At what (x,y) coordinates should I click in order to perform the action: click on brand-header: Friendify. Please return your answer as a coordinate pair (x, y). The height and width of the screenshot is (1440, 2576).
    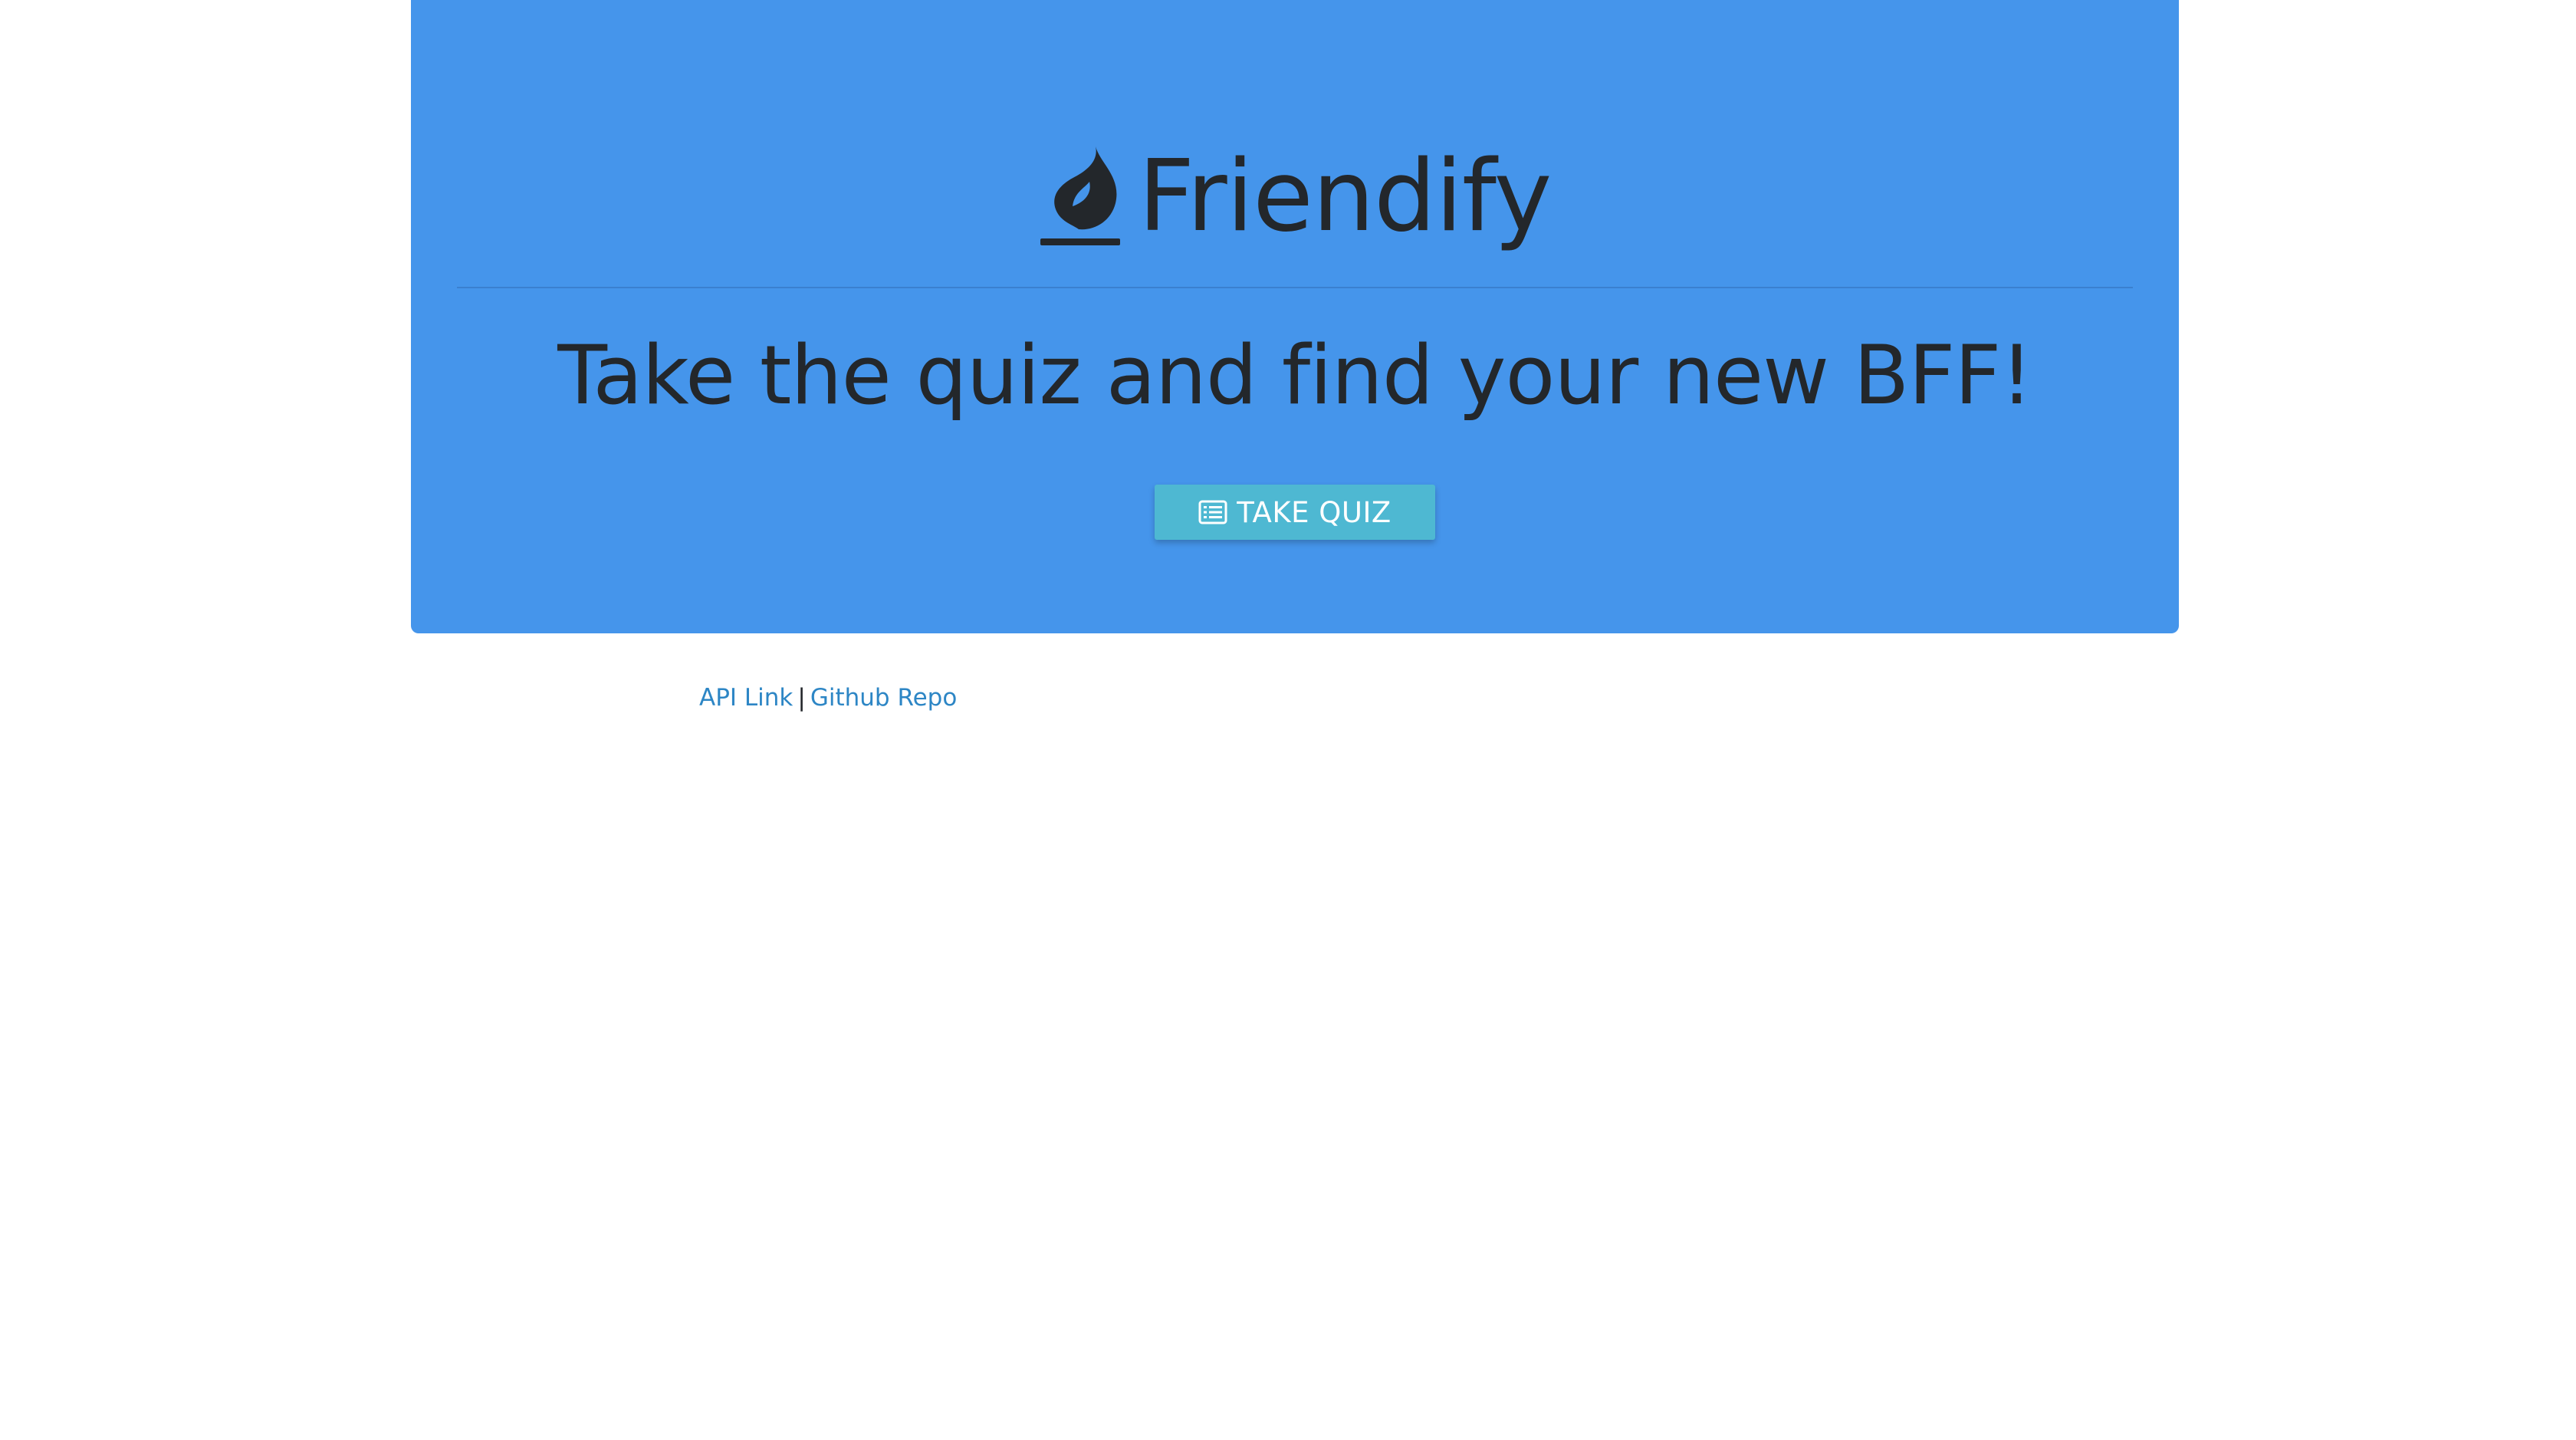
    Looking at the image, I should click on (1295, 195).